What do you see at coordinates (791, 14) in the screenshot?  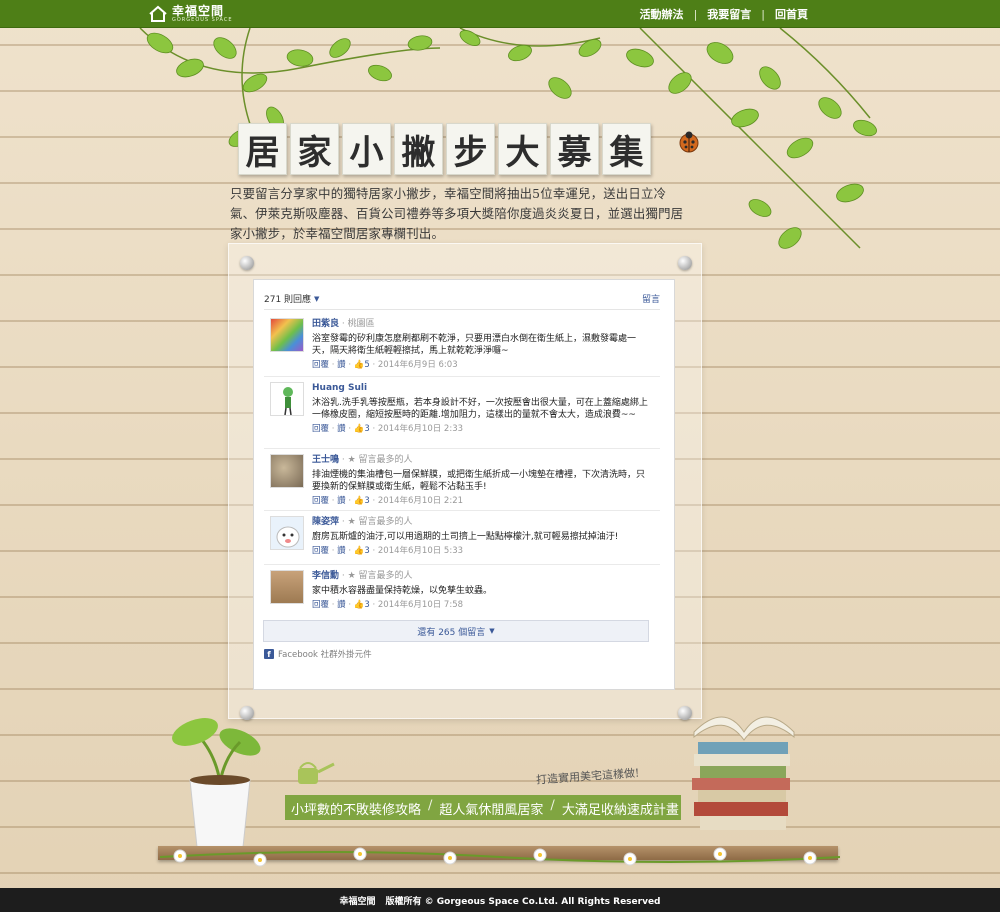 I see `nav-home: 回首頁` at bounding box center [791, 14].